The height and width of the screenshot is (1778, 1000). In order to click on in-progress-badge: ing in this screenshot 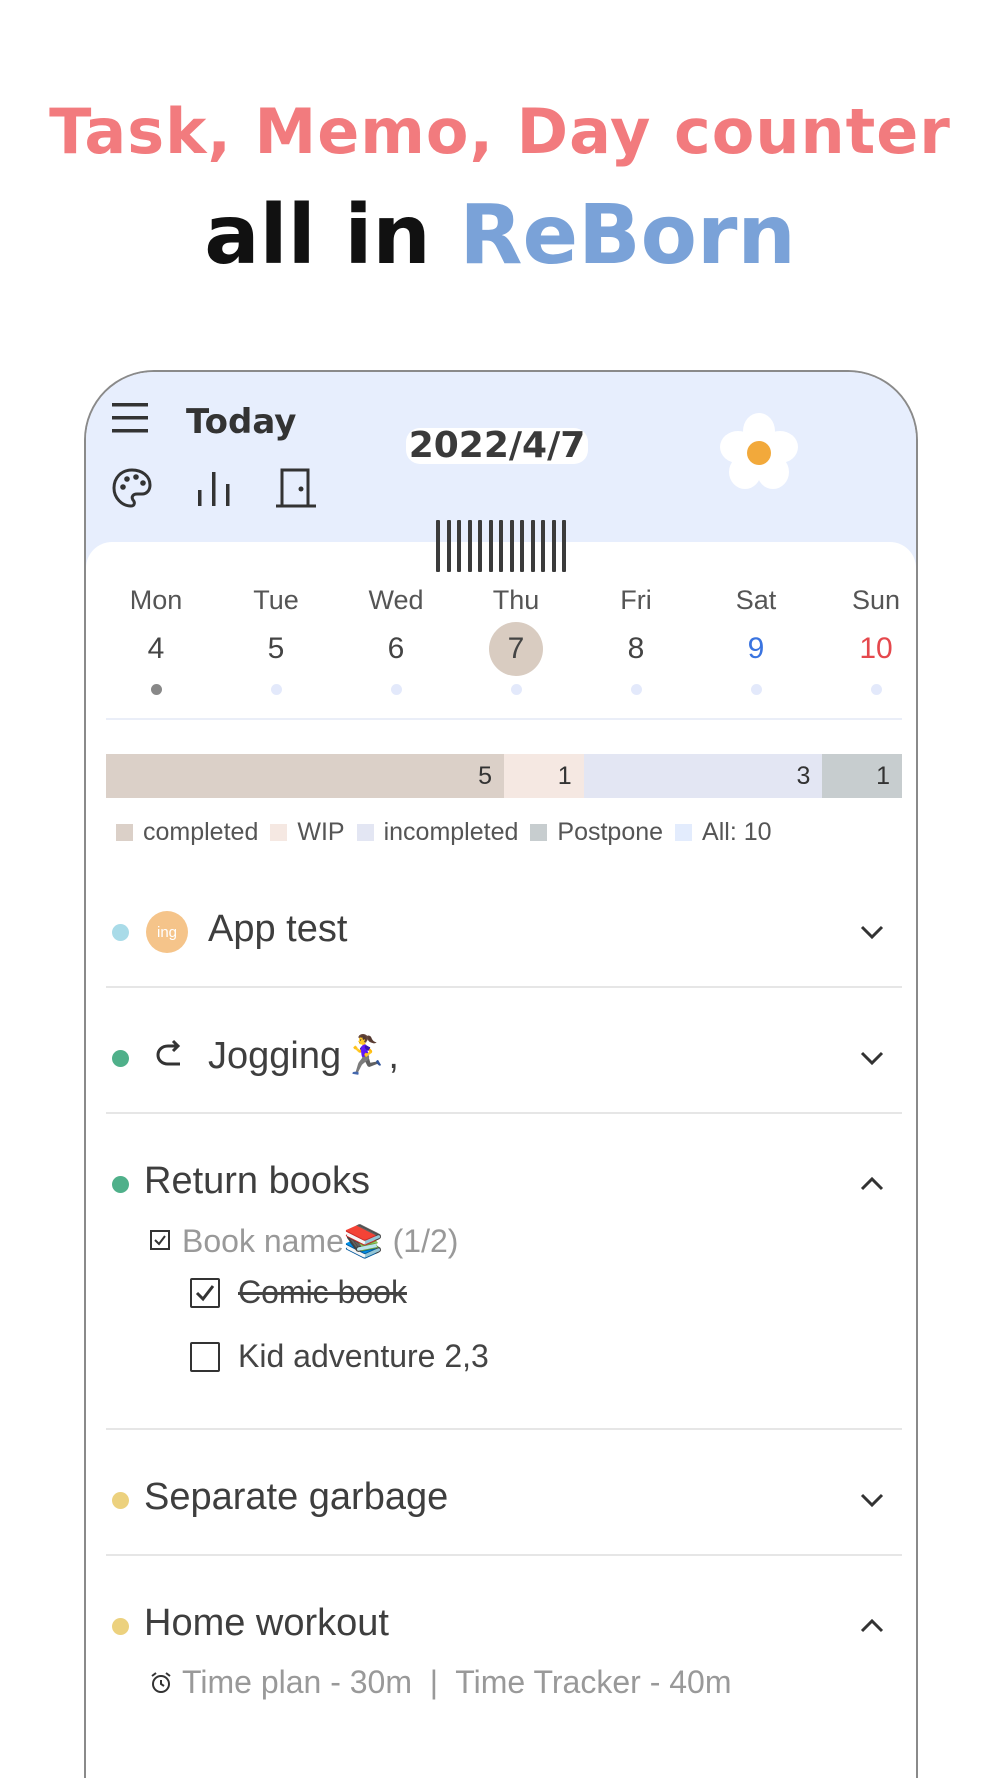, I will do `click(167, 932)`.